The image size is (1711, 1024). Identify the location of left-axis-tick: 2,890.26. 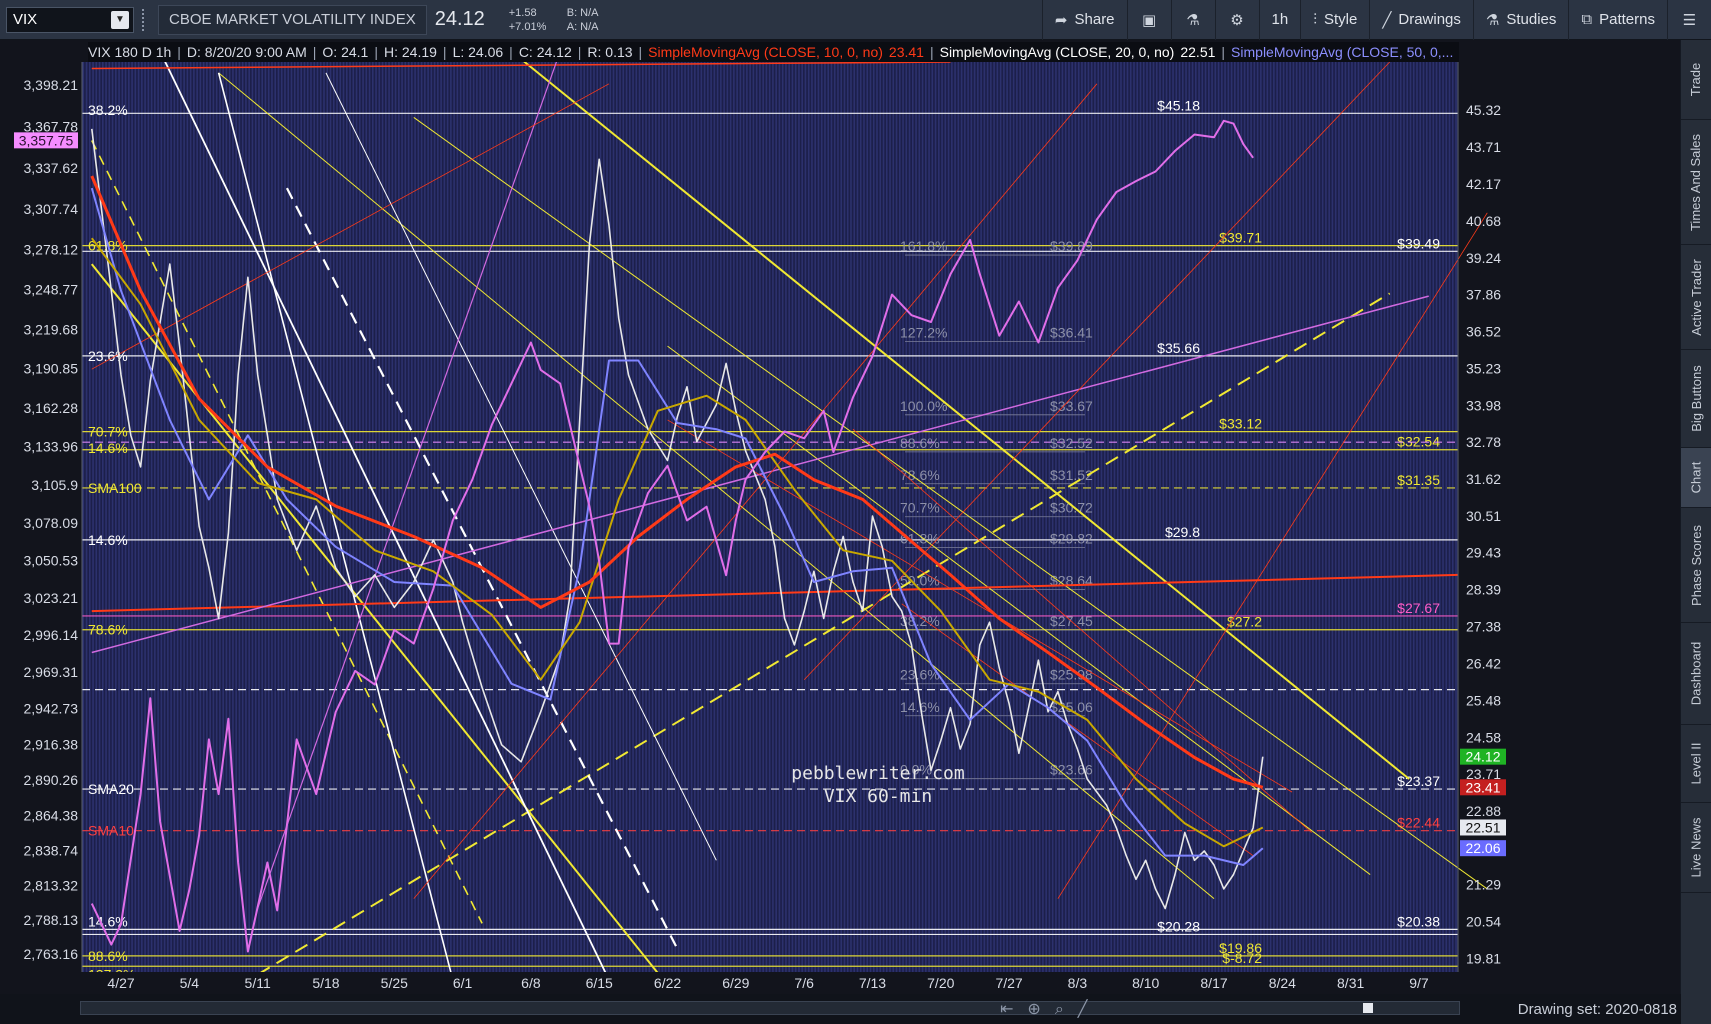
(51, 780).